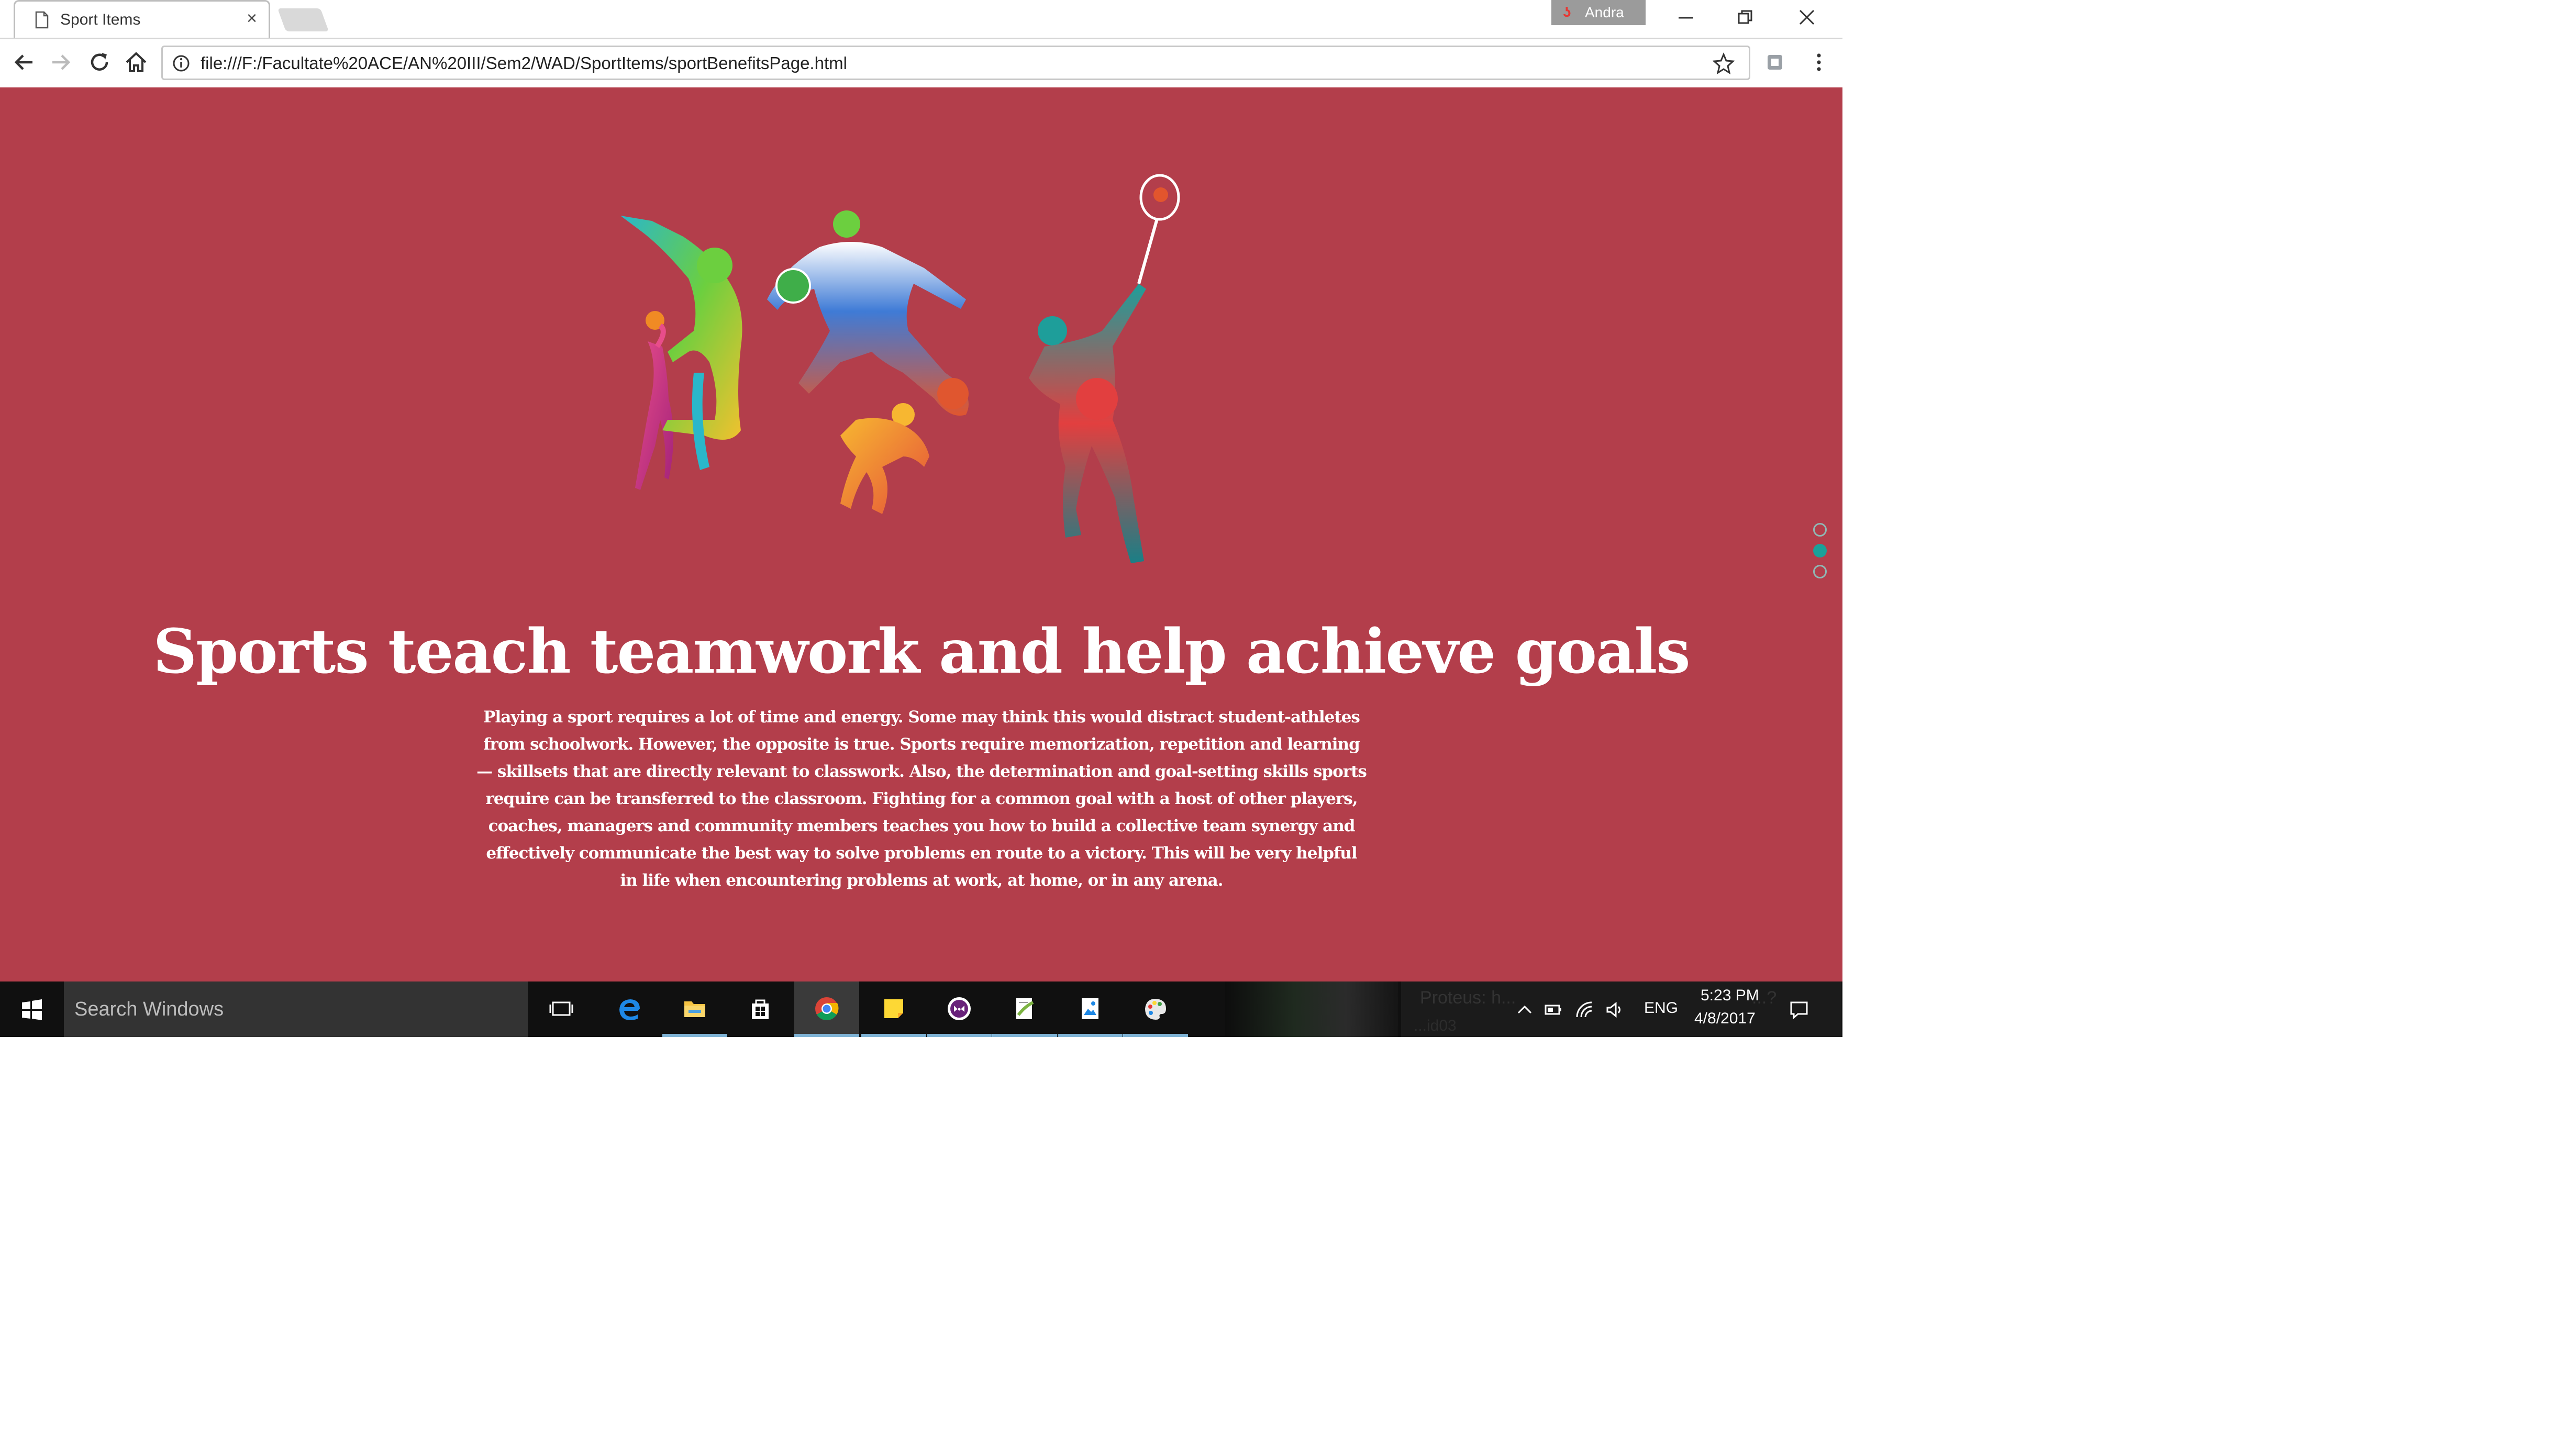 The height and width of the screenshot is (1450, 2576). I want to click on wifi-icon, so click(1584, 1009).